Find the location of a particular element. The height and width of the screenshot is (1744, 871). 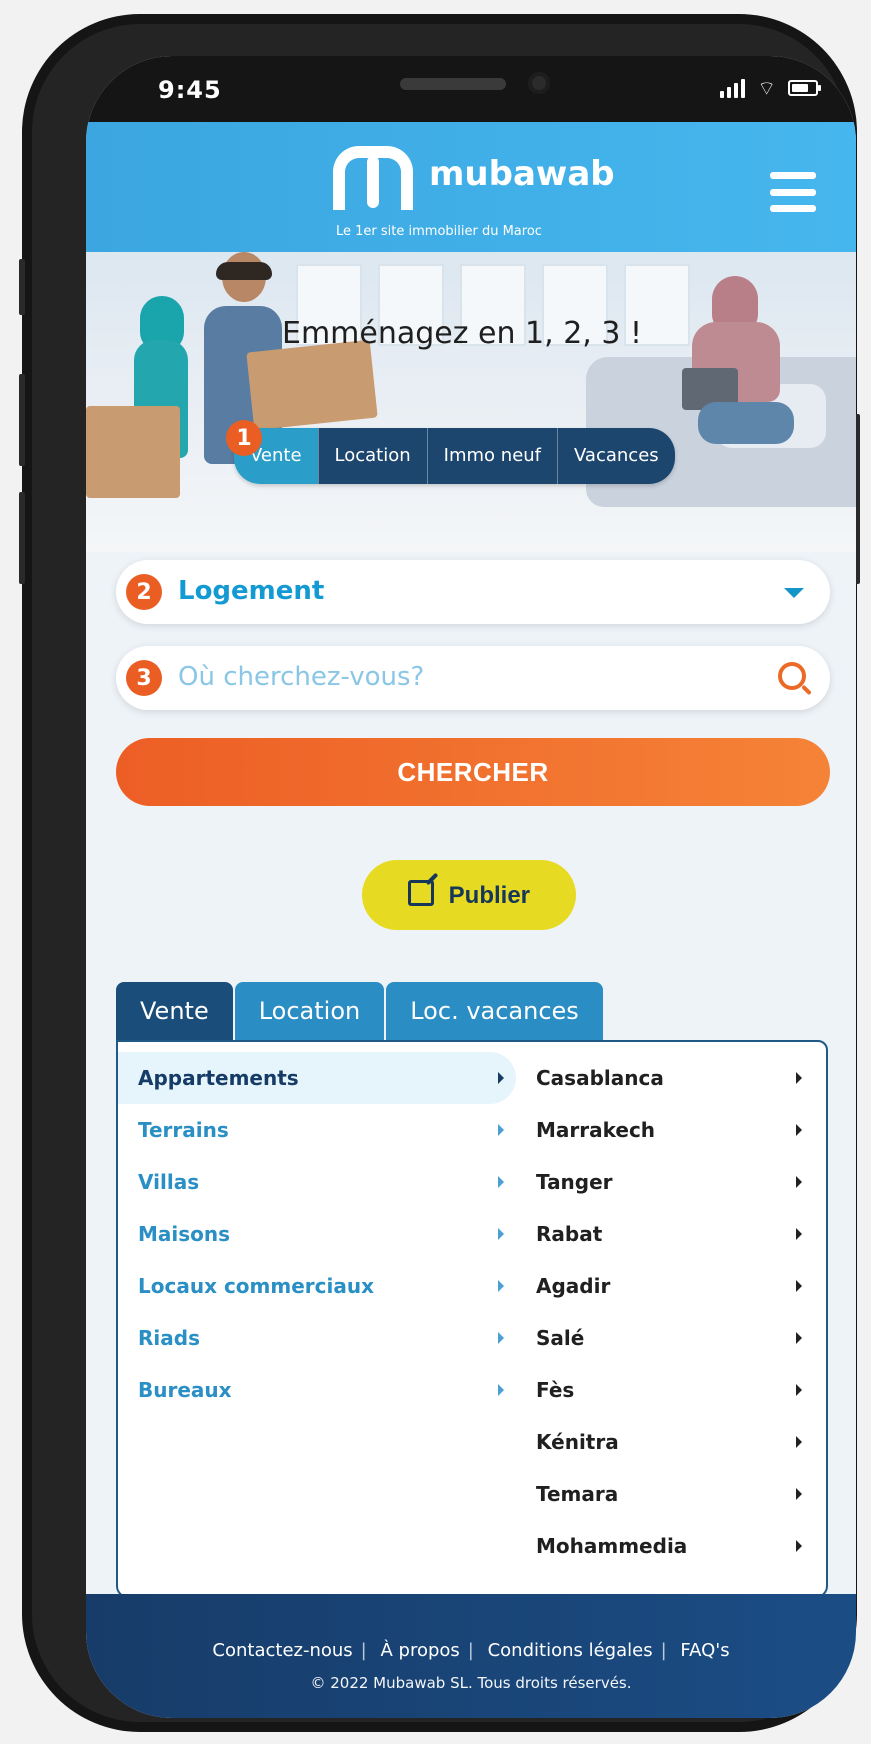

property-type-item-villas: Villas is located at coordinates (317, 1182).